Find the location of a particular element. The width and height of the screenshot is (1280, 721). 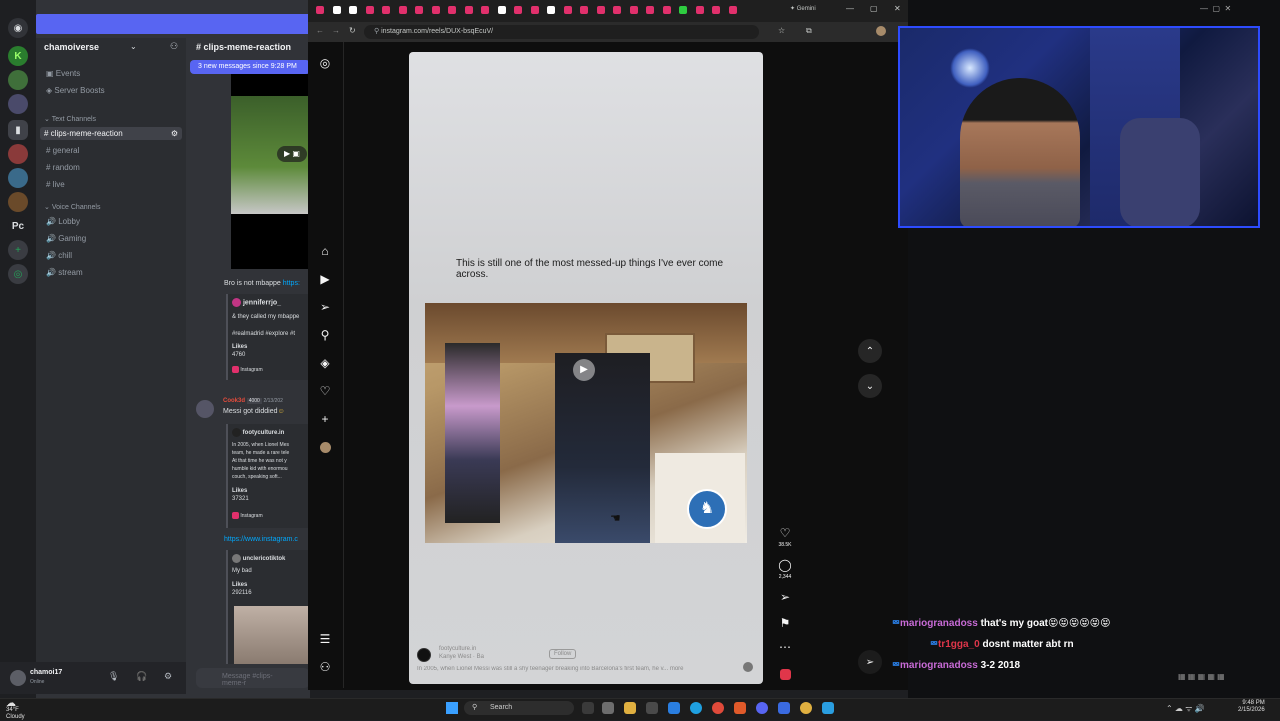

mute-icon is located at coordinates (748, 667).